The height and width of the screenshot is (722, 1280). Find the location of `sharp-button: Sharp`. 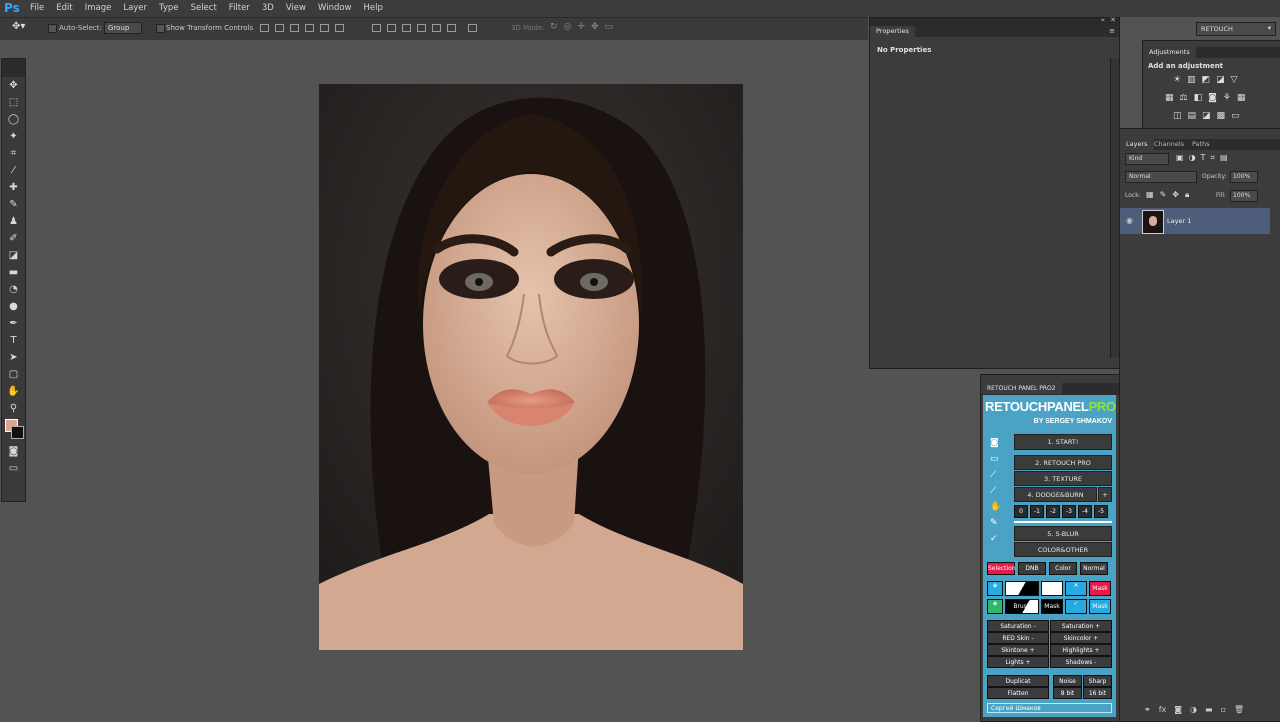

sharp-button: Sharp is located at coordinates (1097, 681).